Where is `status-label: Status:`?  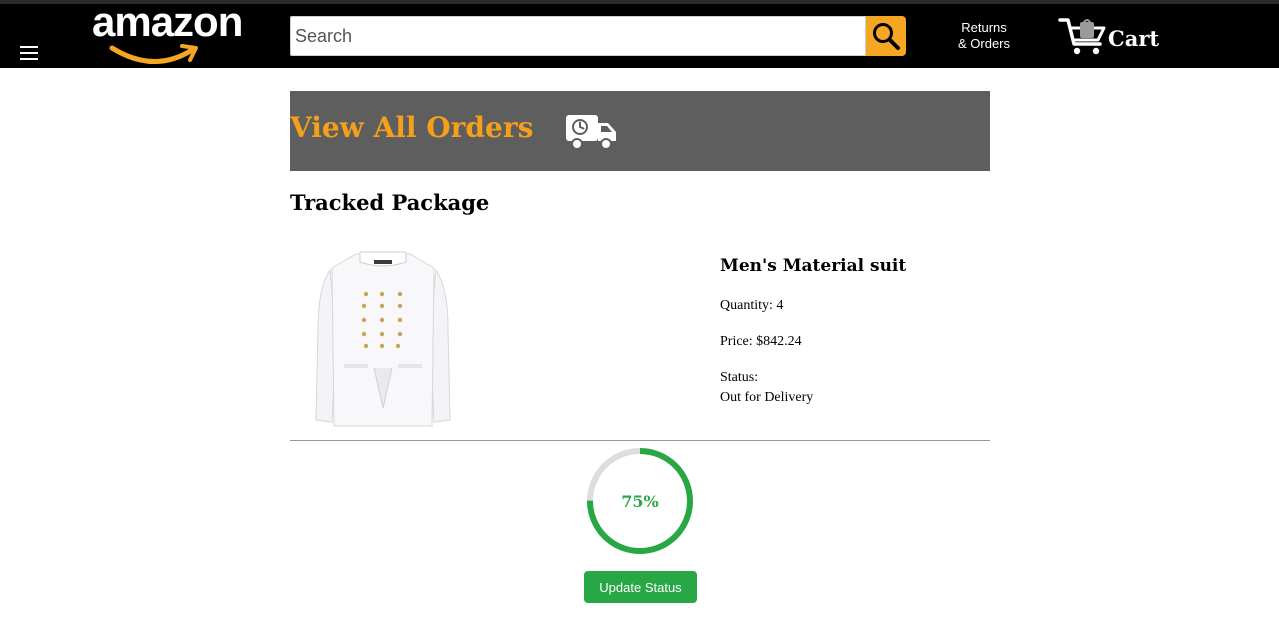
status-label: Status: is located at coordinates (739, 377).